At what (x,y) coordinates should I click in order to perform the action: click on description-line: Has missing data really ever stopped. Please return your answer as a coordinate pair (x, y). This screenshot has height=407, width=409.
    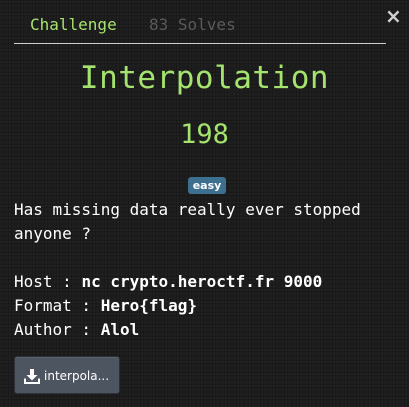
    Looking at the image, I should click on (187, 209).